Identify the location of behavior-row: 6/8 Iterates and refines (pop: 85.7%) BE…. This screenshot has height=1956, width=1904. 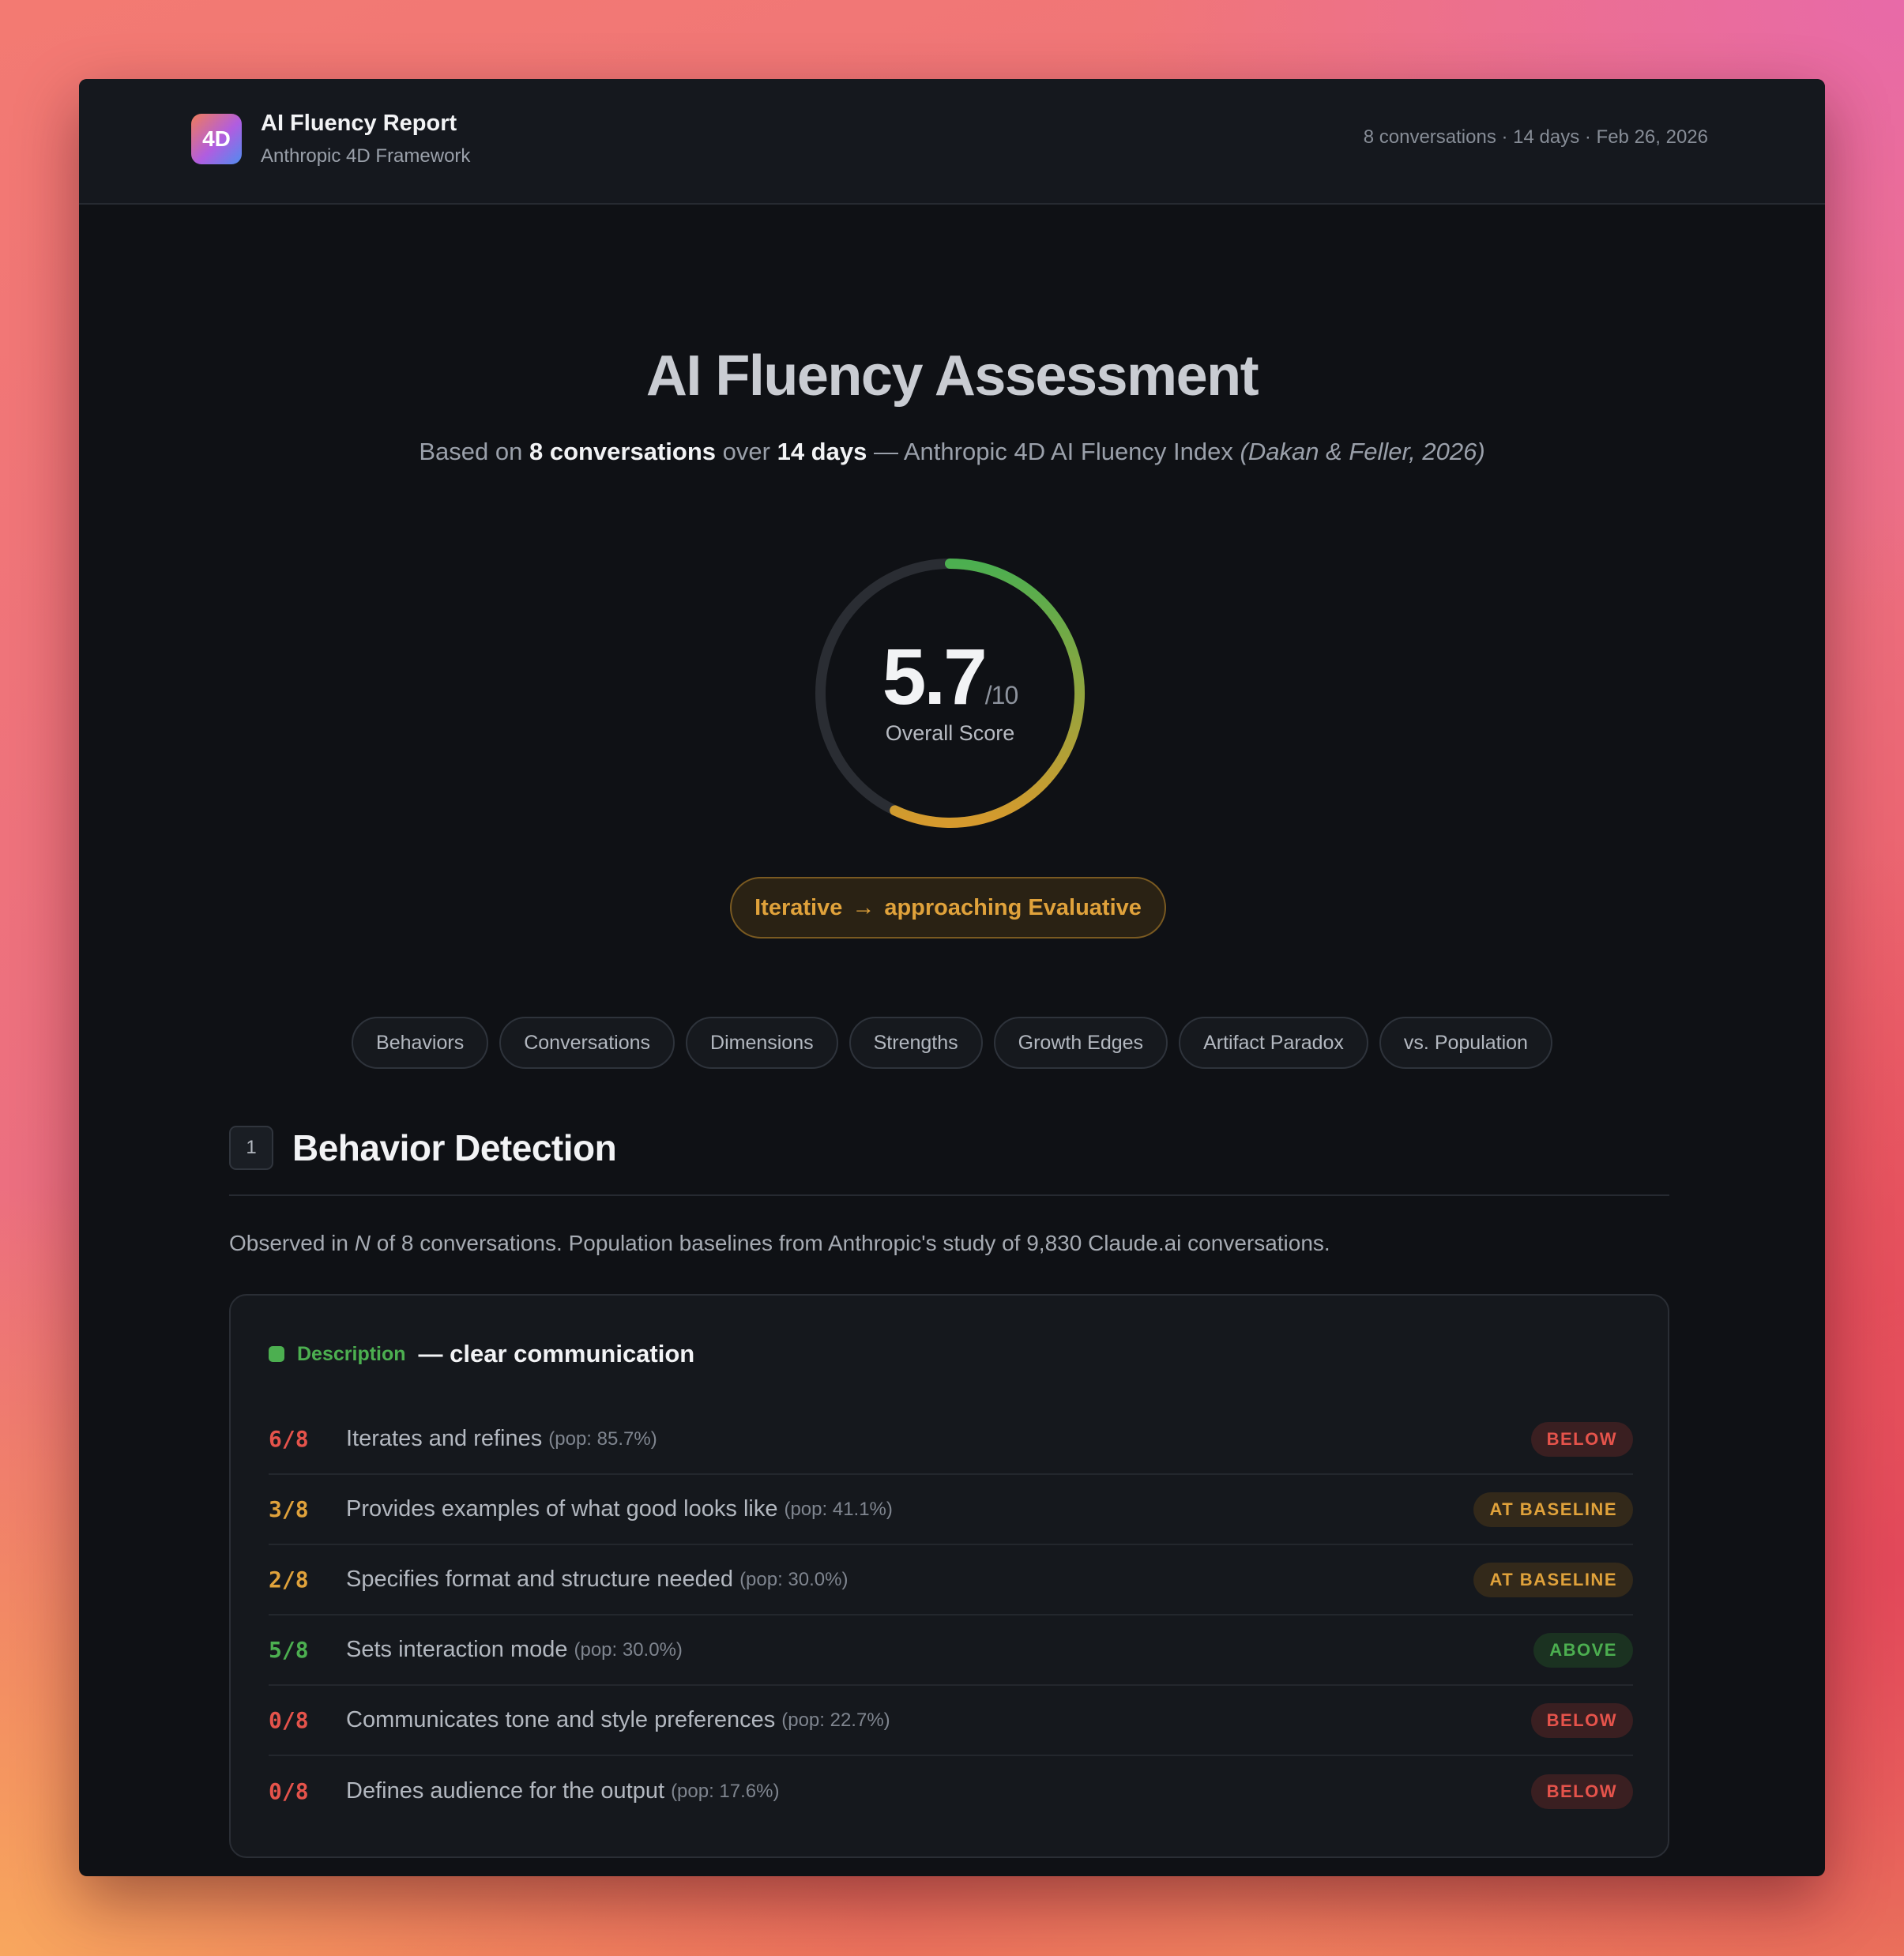
(951, 1440).